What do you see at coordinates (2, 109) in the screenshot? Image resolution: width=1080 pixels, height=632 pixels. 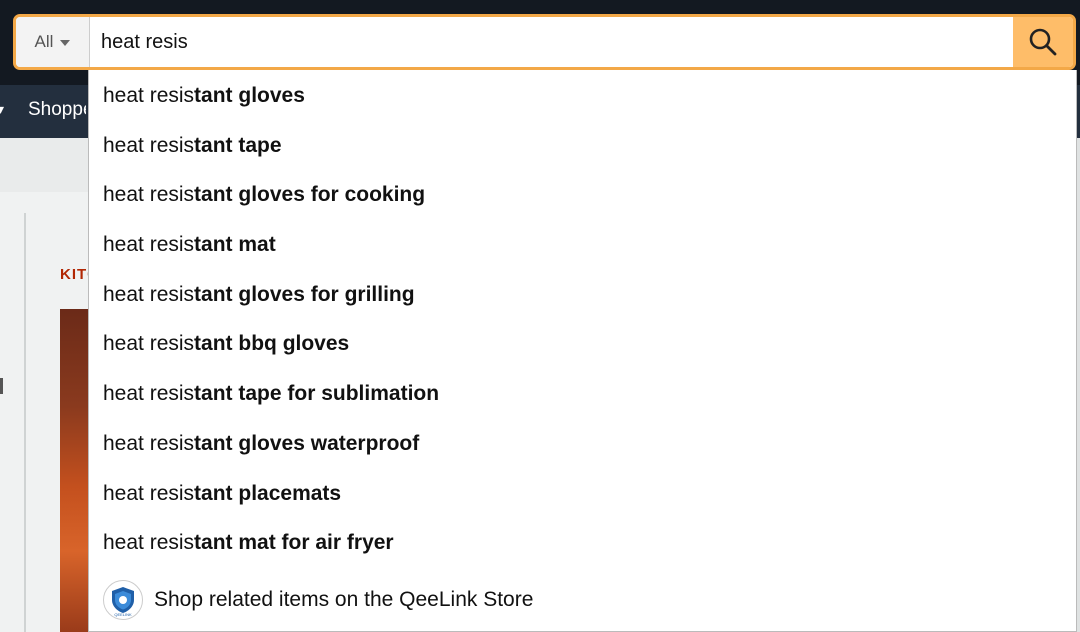 I see `subnav-chevron-icon: ▾` at bounding box center [2, 109].